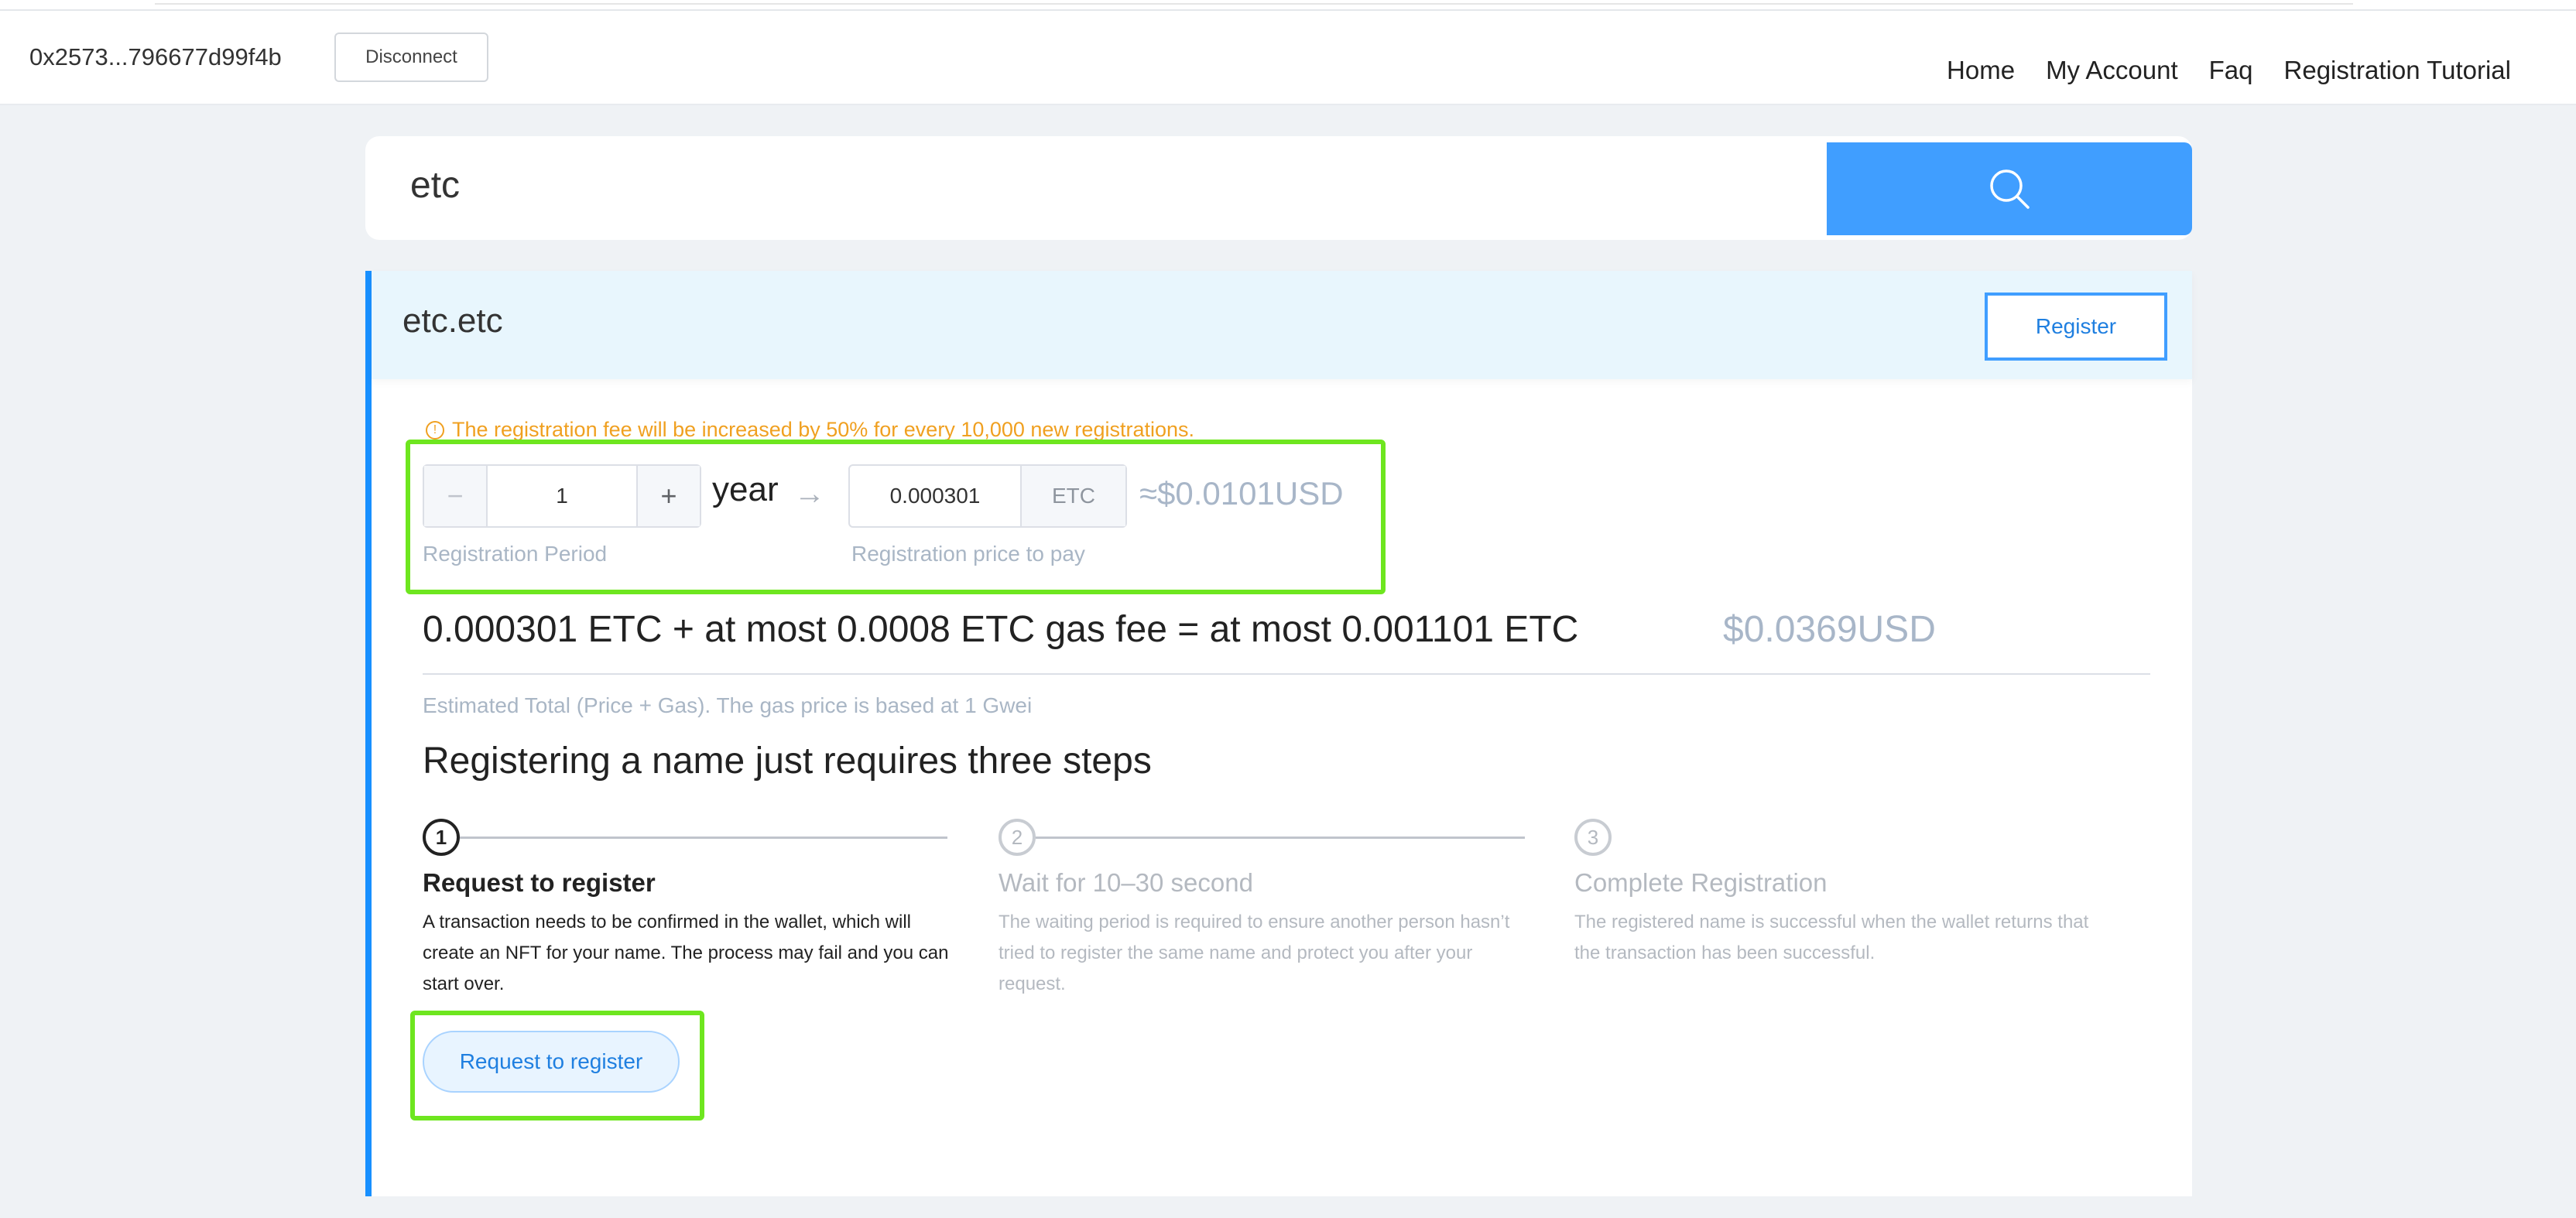 The image size is (2576, 1218). What do you see at coordinates (539, 882) in the screenshot?
I see `step-1-title: Request to register` at bounding box center [539, 882].